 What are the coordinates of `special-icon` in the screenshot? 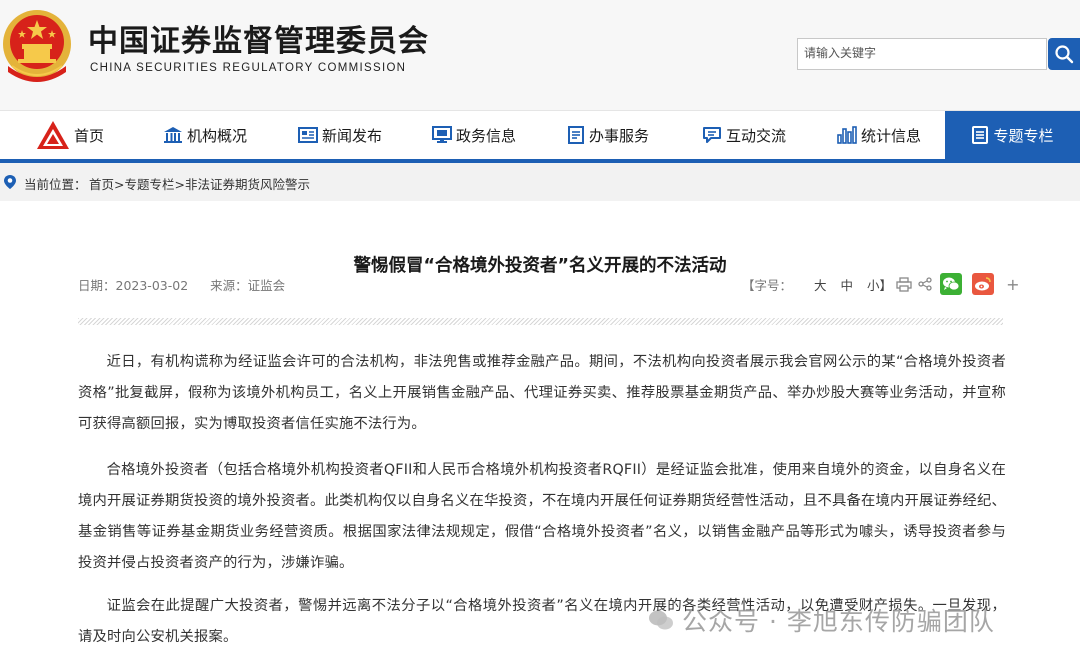 It's located at (980, 135).